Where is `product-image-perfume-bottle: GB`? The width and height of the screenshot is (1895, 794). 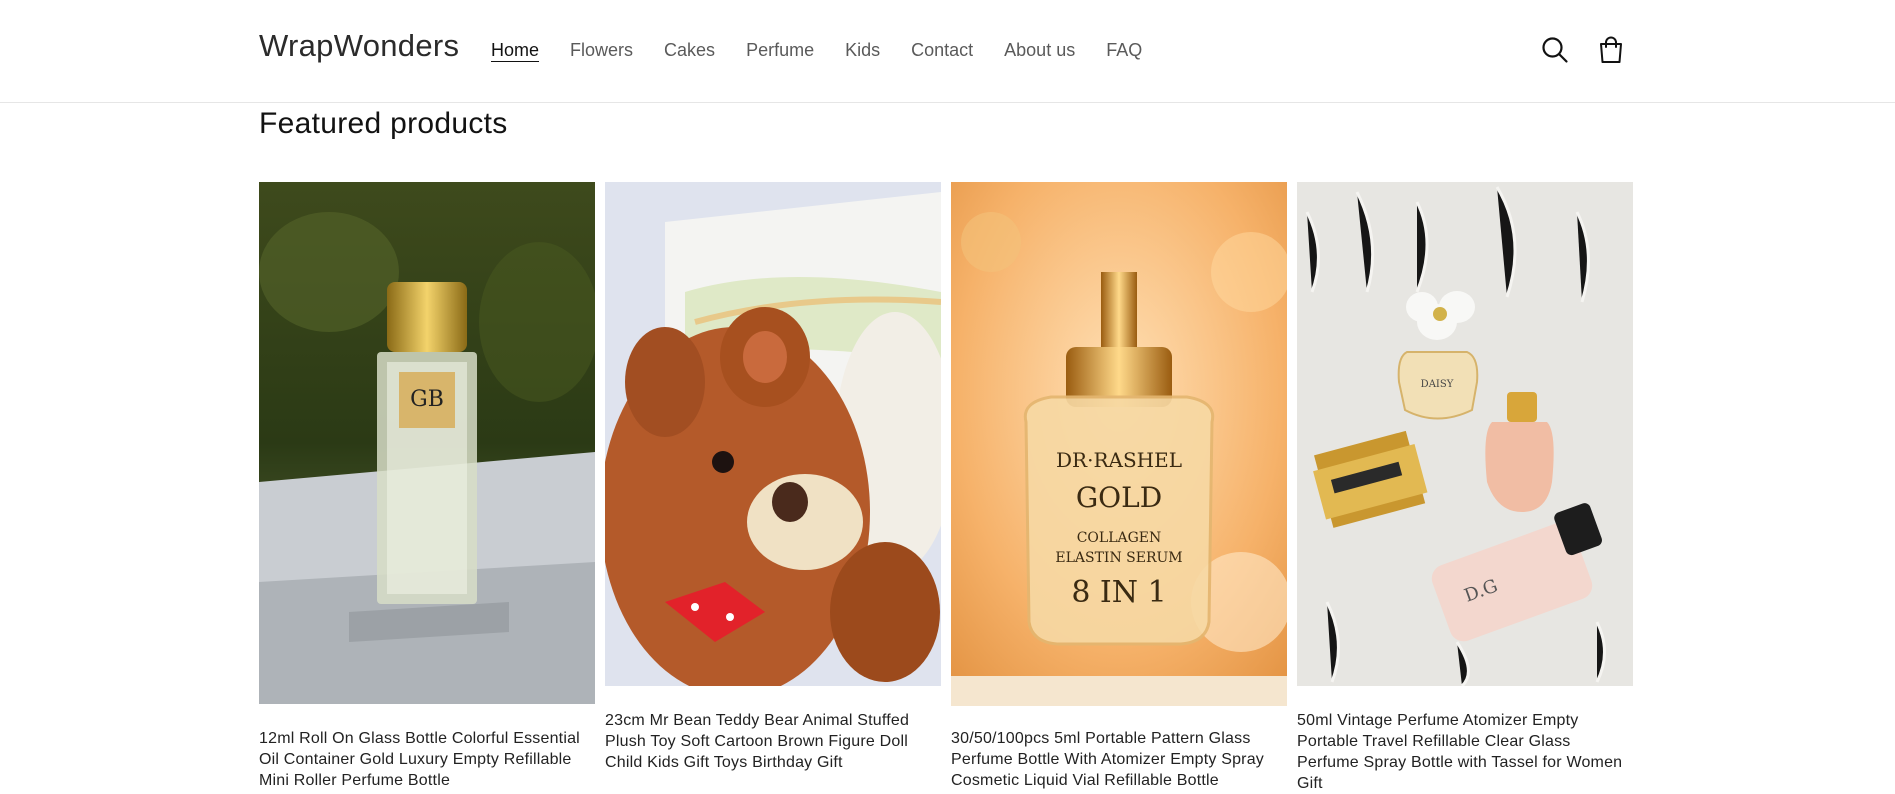
product-image-perfume-bottle: GB is located at coordinates (427, 443).